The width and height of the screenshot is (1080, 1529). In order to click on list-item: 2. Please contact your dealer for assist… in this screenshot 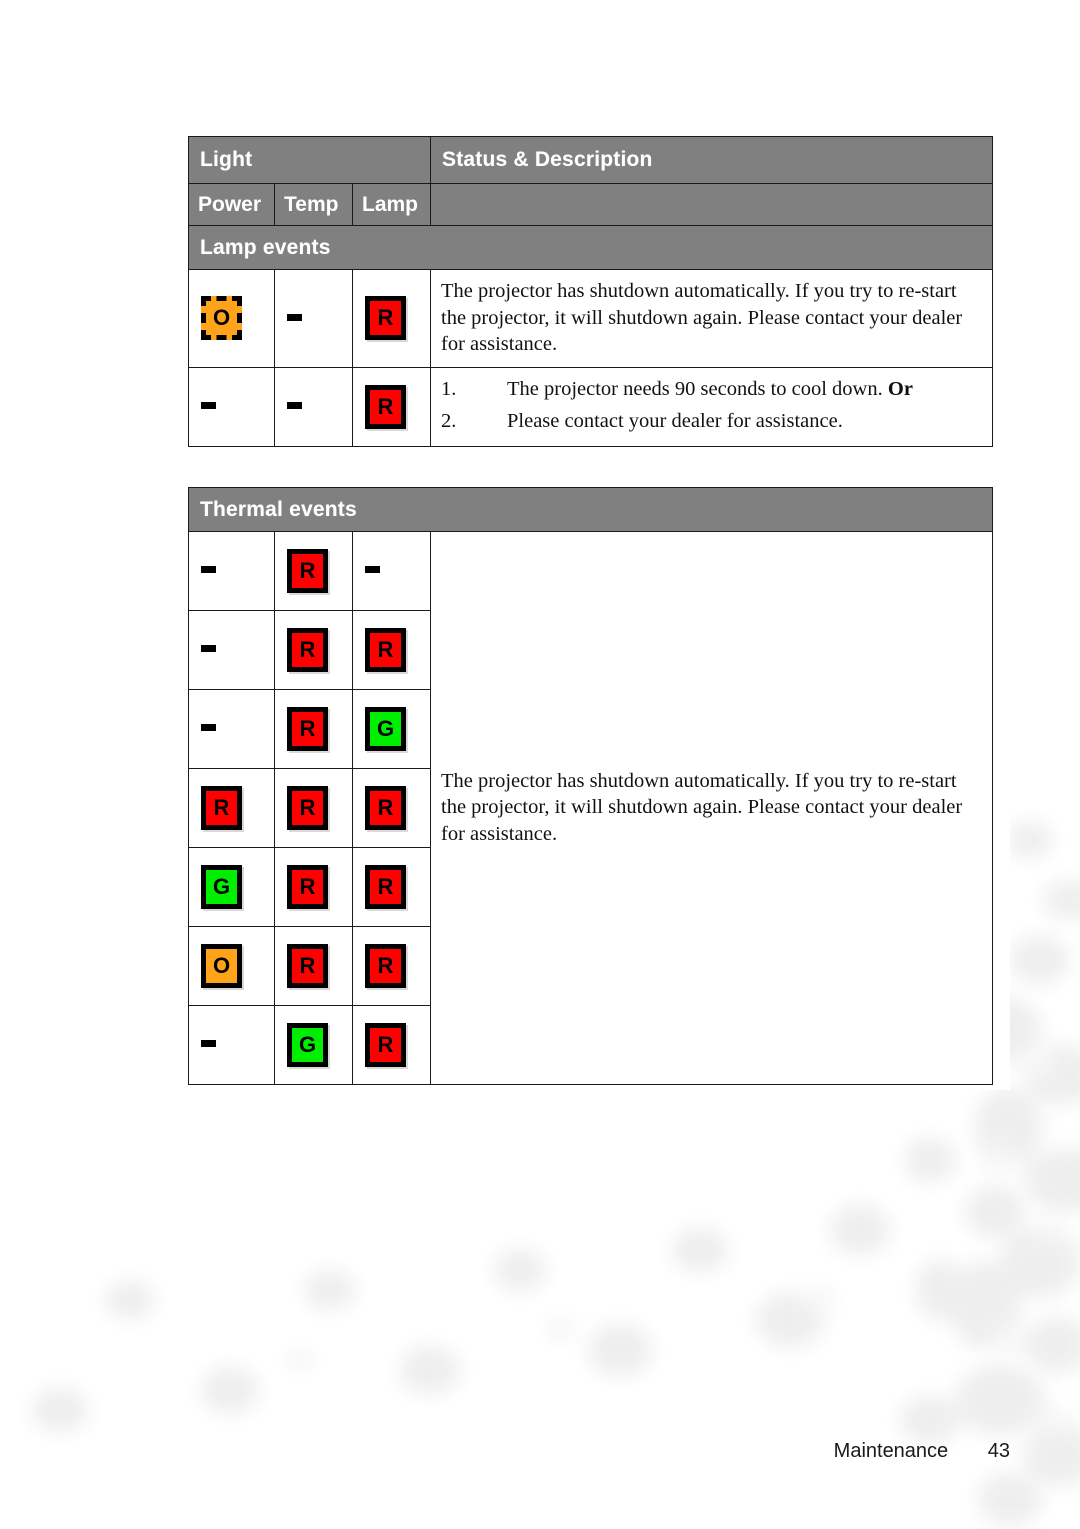, I will do `click(710, 421)`.